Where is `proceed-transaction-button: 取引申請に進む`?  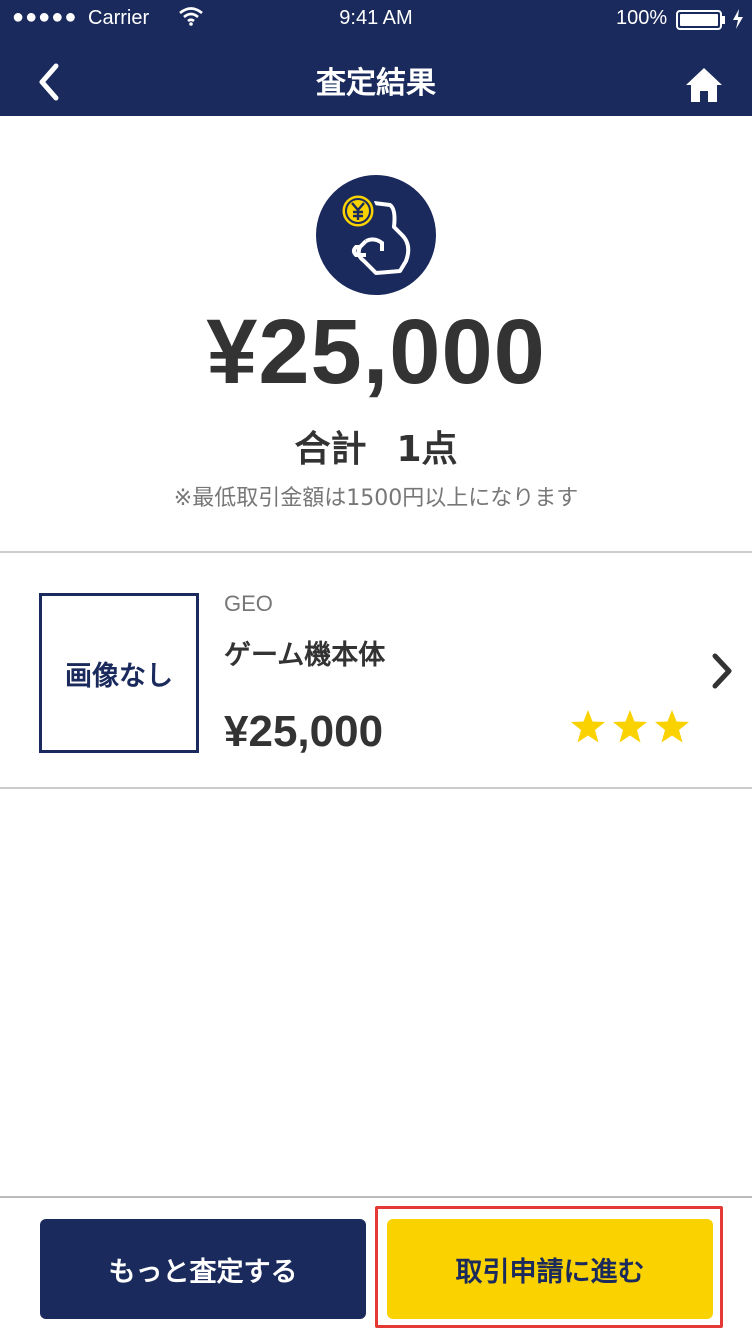 proceed-transaction-button: 取引申請に進む is located at coordinates (550, 1269).